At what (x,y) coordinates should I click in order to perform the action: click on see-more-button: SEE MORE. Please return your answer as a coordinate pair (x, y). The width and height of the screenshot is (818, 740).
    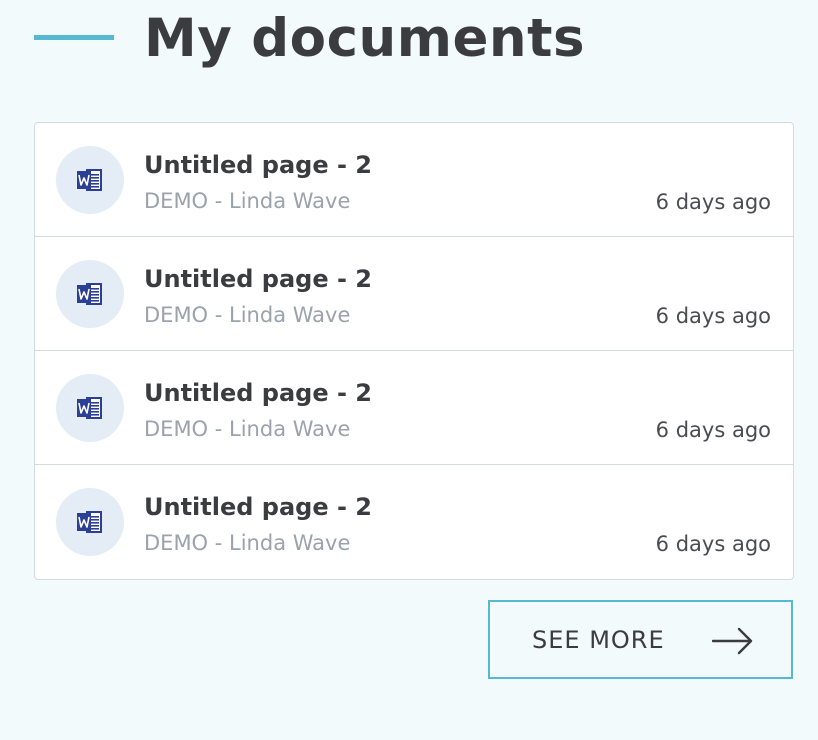
    Looking at the image, I should click on (640, 639).